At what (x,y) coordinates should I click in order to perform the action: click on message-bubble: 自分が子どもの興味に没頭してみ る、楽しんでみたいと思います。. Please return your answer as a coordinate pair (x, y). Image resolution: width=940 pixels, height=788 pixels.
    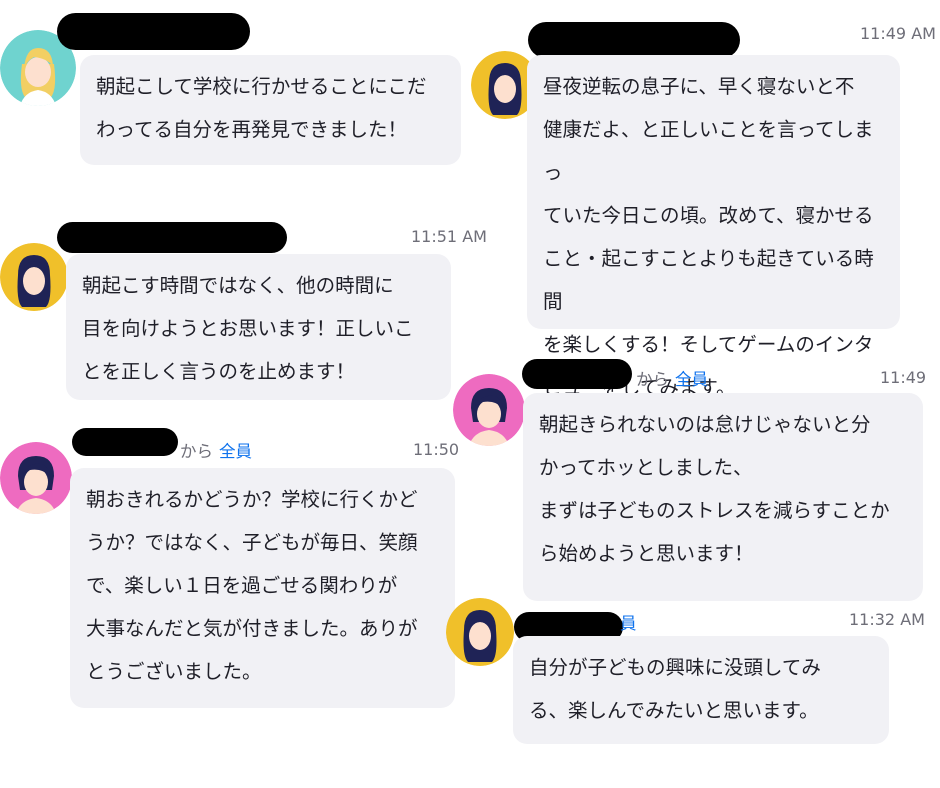
    Looking at the image, I should click on (701, 690).